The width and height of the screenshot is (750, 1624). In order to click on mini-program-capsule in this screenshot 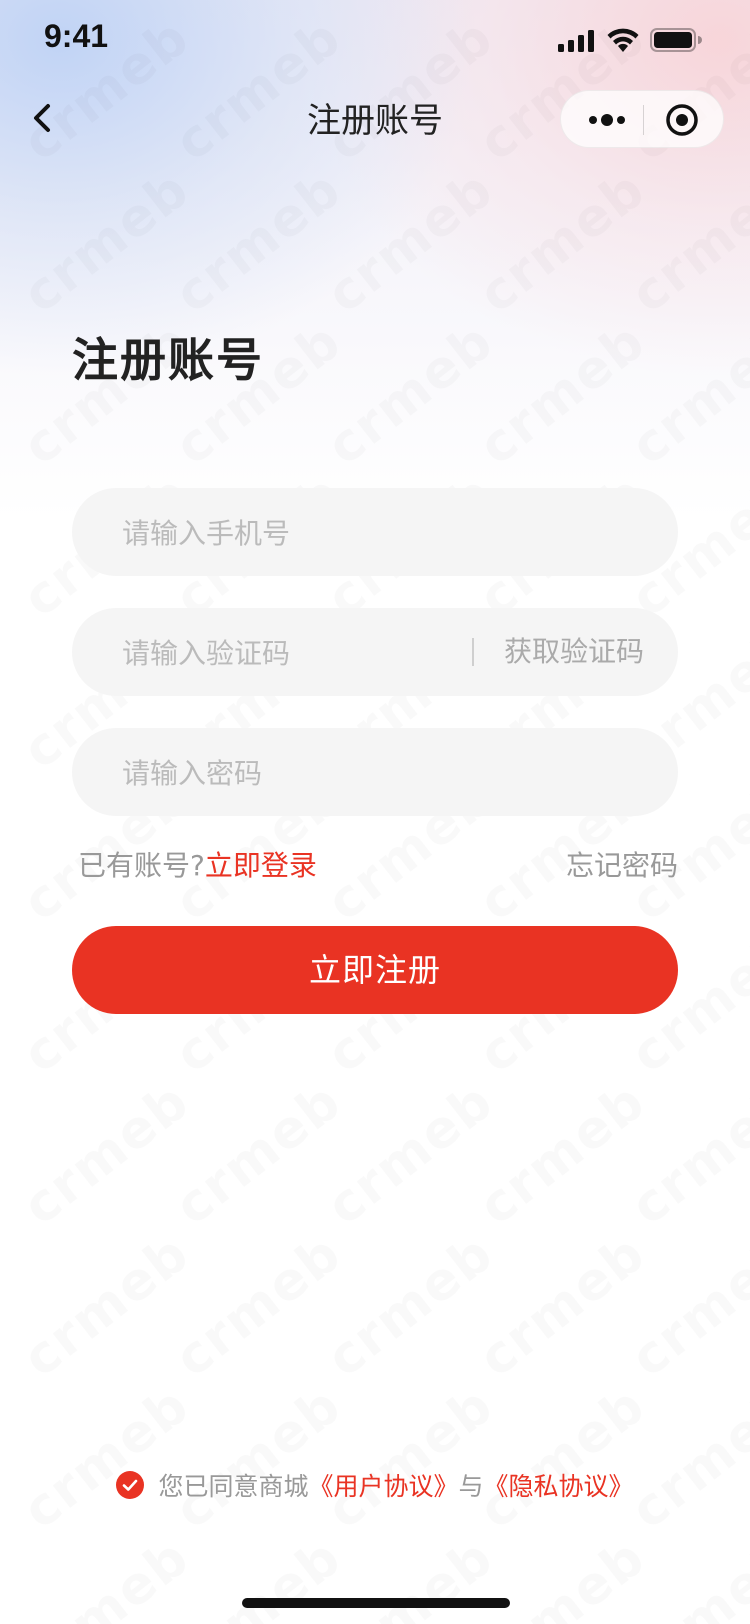, I will do `click(642, 119)`.